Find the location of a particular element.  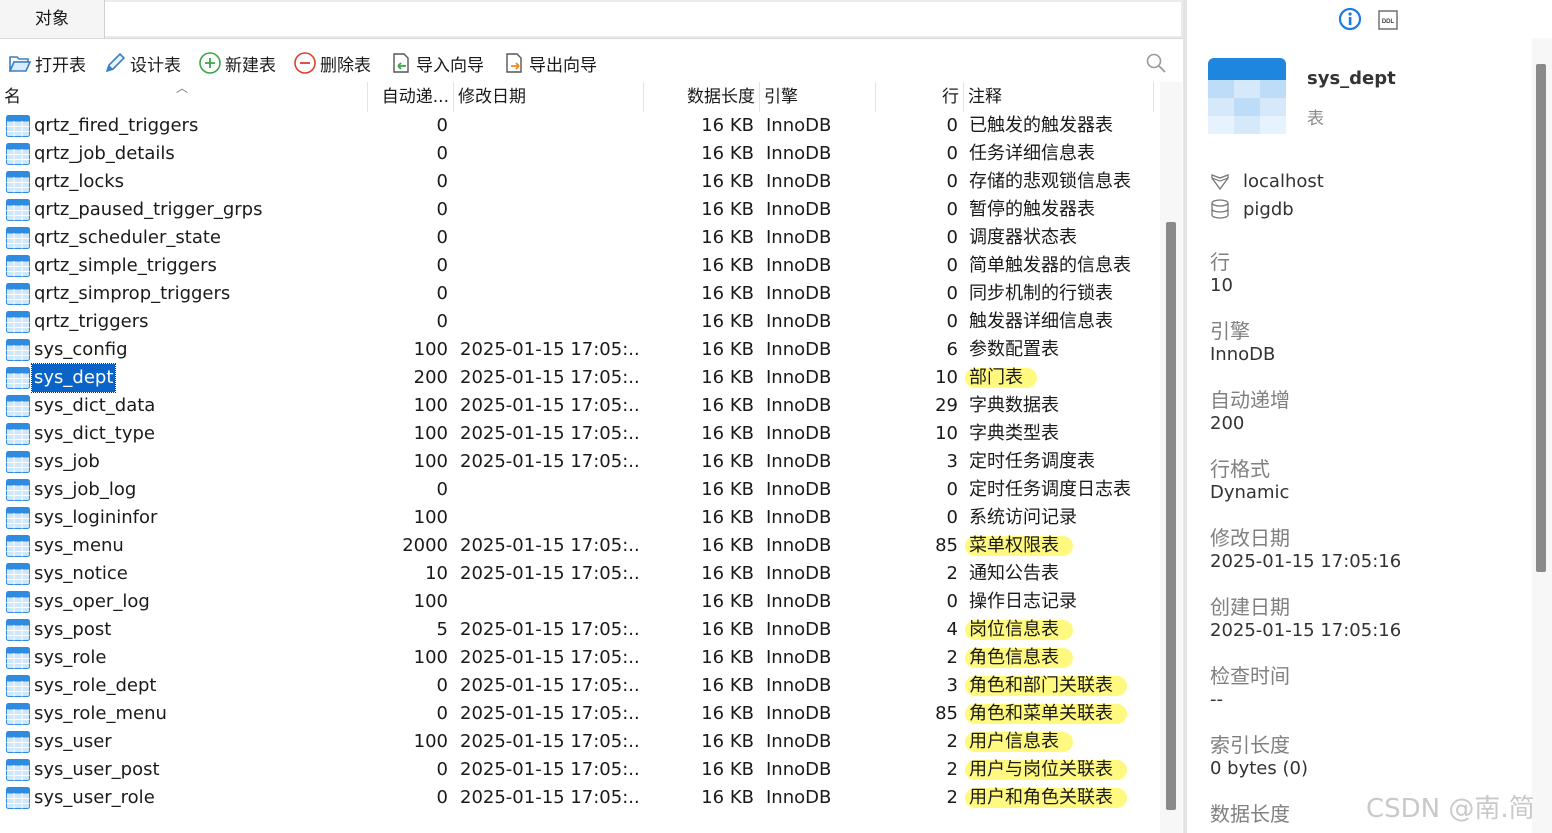

info-pane-scrollbar is located at coordinates (1542, 435).